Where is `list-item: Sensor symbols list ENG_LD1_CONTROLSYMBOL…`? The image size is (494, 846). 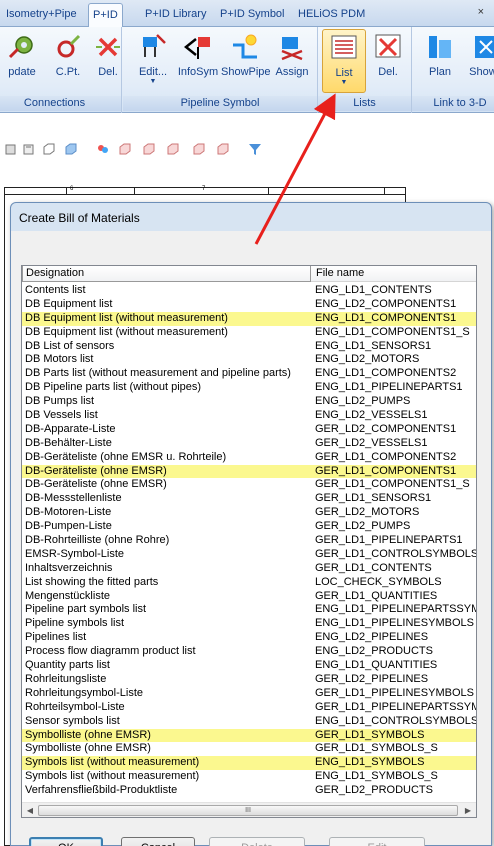 list-item: Sensor symbols list ENG_LD1_CONTROLSYMBOL… is located at coordinates (249, 722).